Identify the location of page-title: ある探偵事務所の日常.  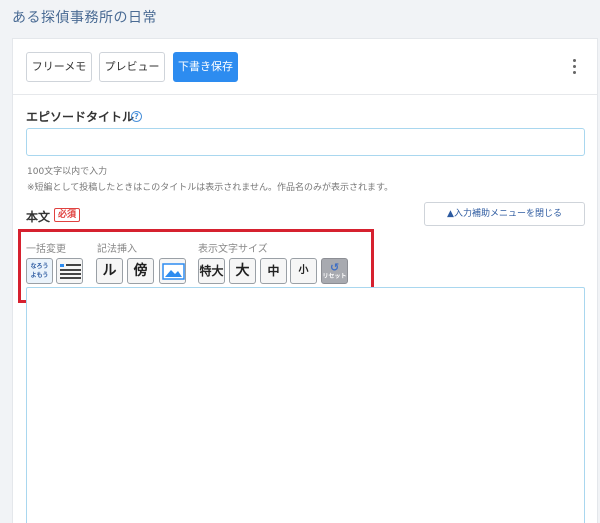
(84, 18).